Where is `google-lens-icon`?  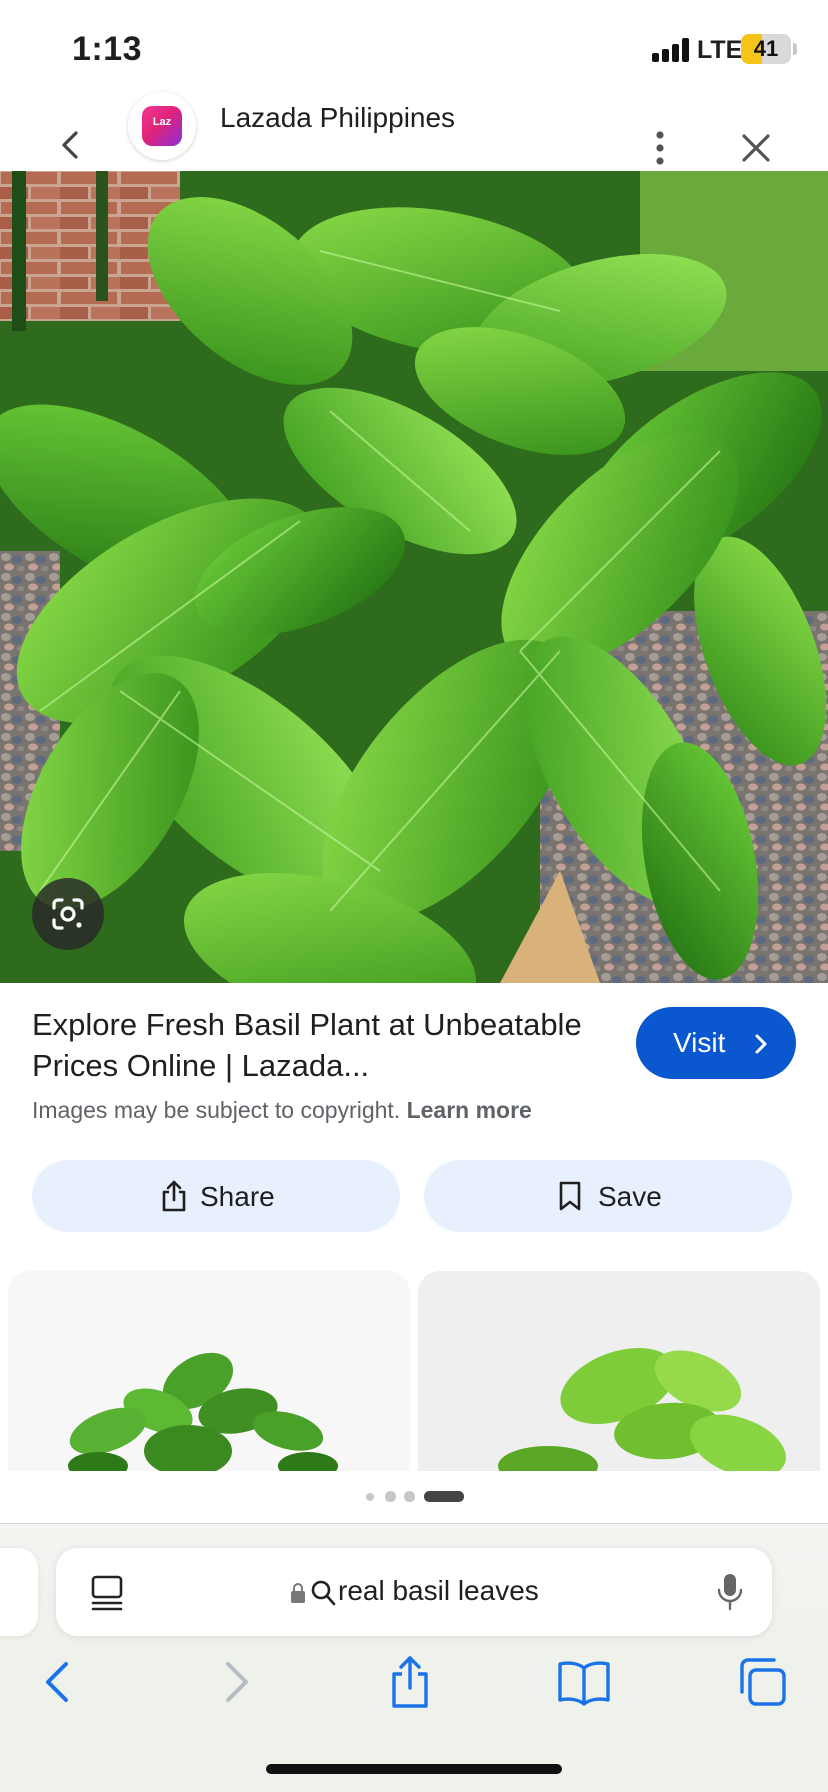 google-lens-icon is located at coordinates (68, 914).